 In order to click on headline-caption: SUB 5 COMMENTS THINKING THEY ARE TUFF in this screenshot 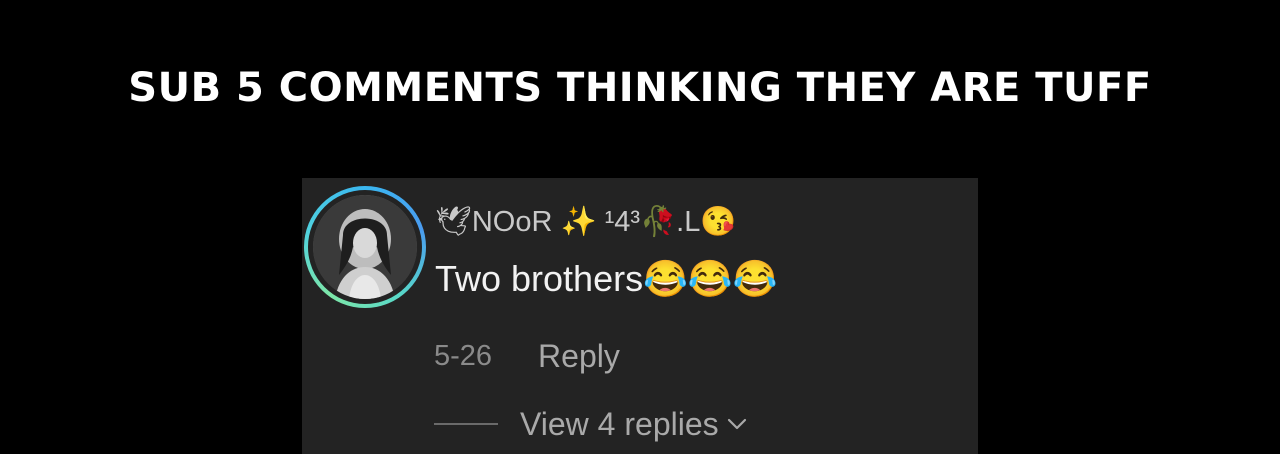, I will do `click(640, 88)`.